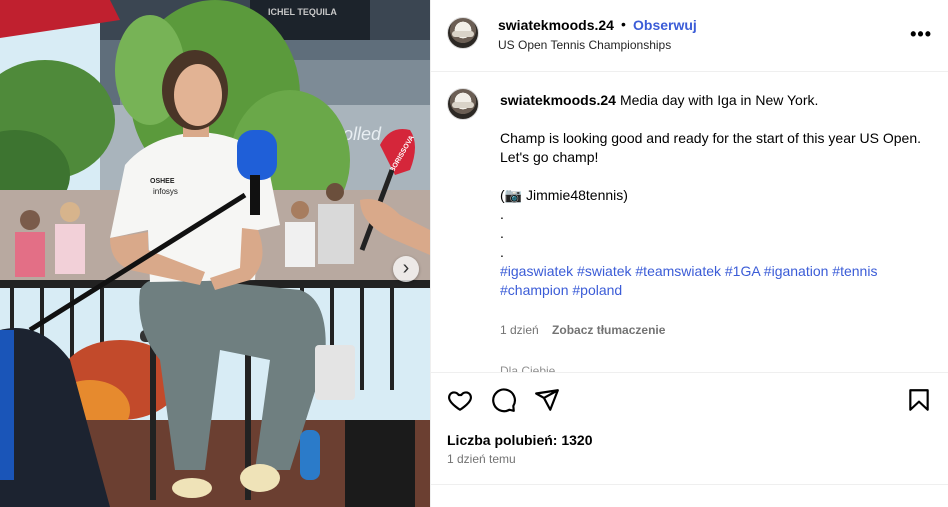 The height and width of the screenshot is (507, 948). Describe the element at coordinates (608, 330) in the screenshot. I see `see-translation-button: Zobacz tłumaczenie` at that location.